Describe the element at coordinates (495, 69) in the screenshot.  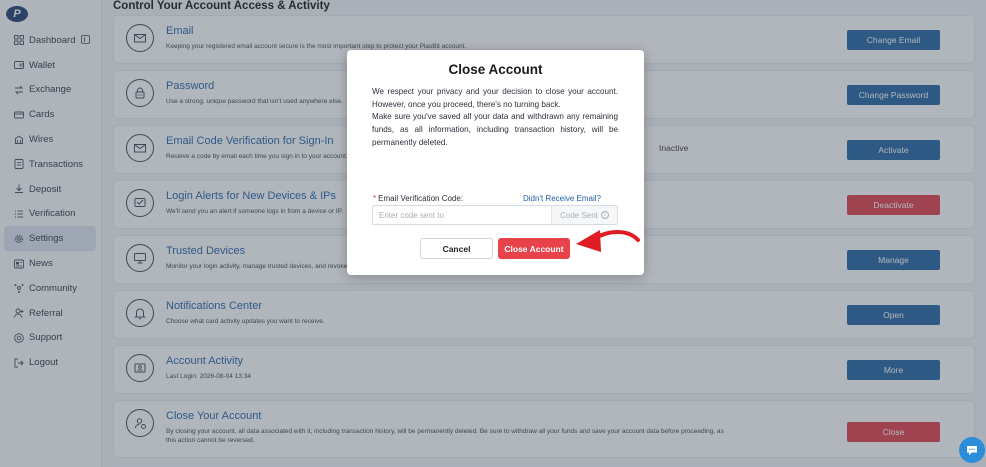
I see `modal-title: Close Account` at that location.